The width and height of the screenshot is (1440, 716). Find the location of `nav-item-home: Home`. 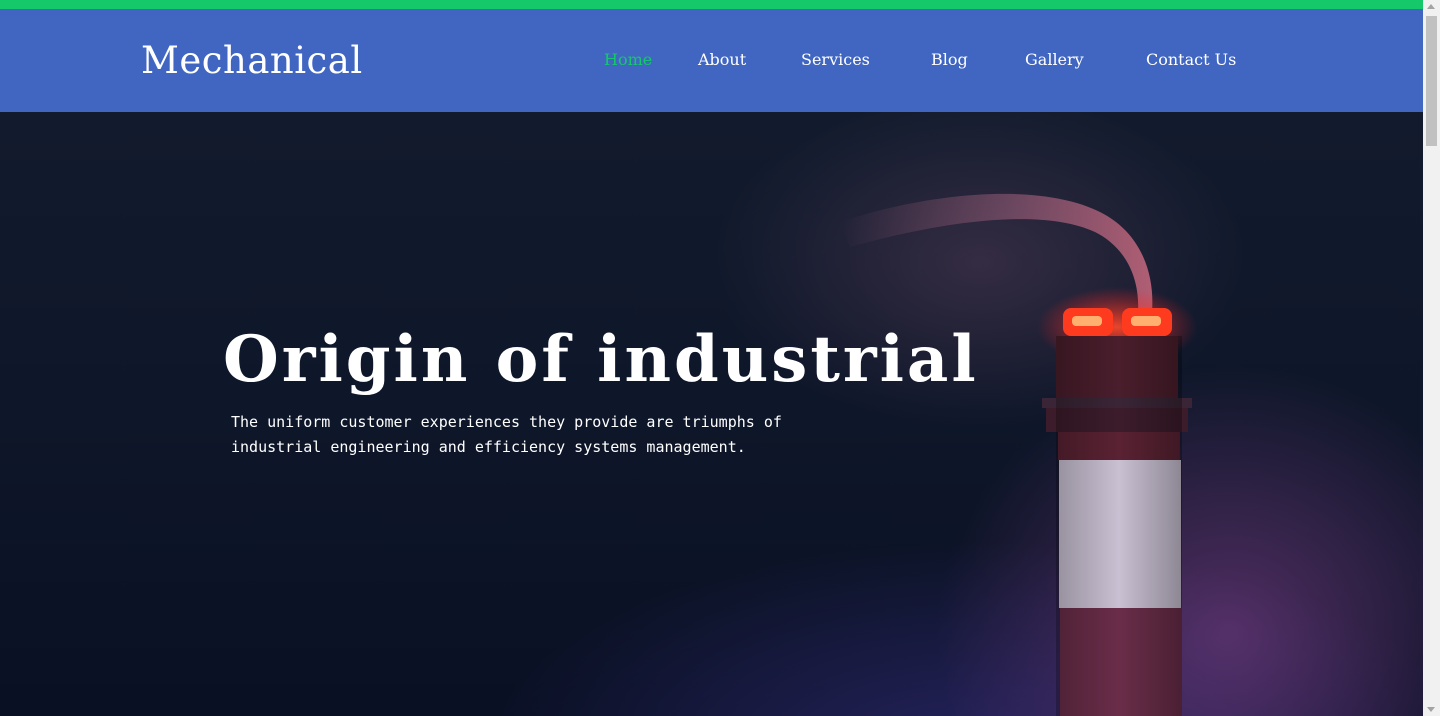

nav-item-home: Home is located at coordinates (628, 59).